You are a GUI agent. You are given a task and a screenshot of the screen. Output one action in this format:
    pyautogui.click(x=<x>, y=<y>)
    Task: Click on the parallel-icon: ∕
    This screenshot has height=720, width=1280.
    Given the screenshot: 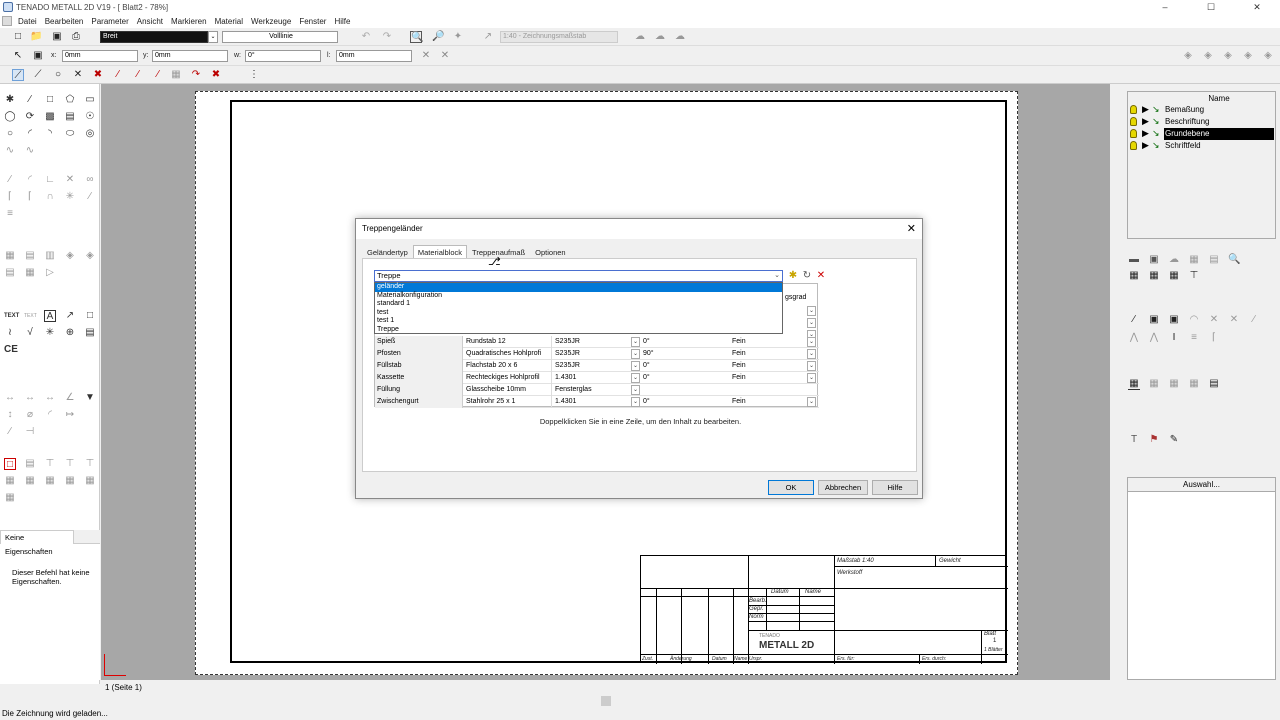 What is the action you would take?
    pyautogui.click(x=10, y=180)
    